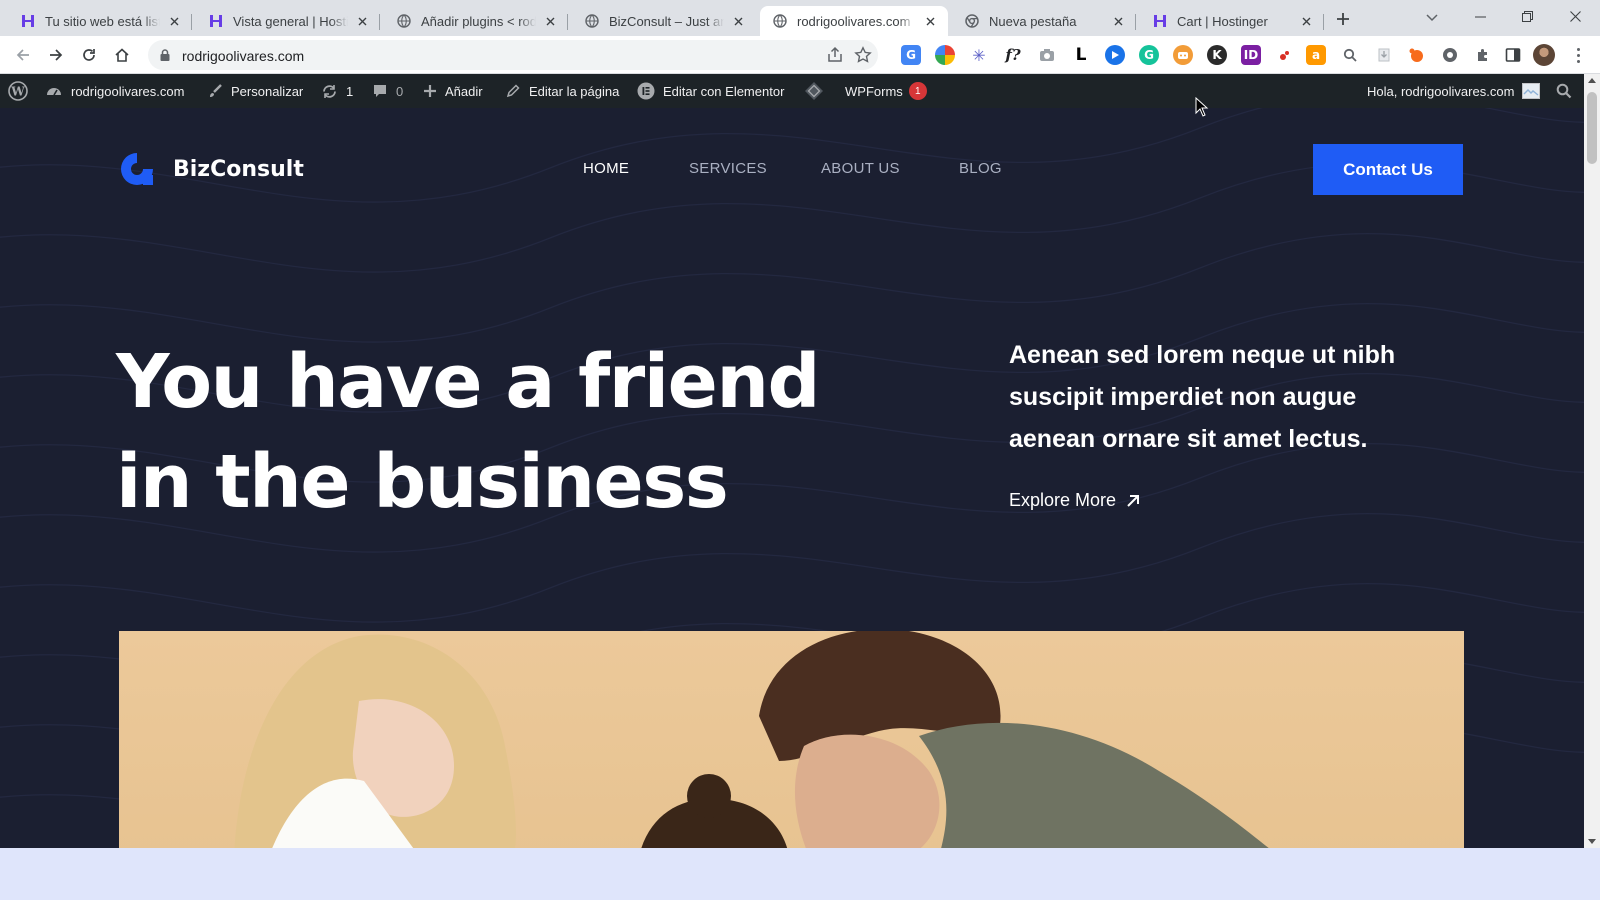 Image resolution: width=1600 pixels, height=900 pixels. What do you see at coordinates (122, 55) in the screenshot?
I see `home-button` at bounding box center [122, 55].